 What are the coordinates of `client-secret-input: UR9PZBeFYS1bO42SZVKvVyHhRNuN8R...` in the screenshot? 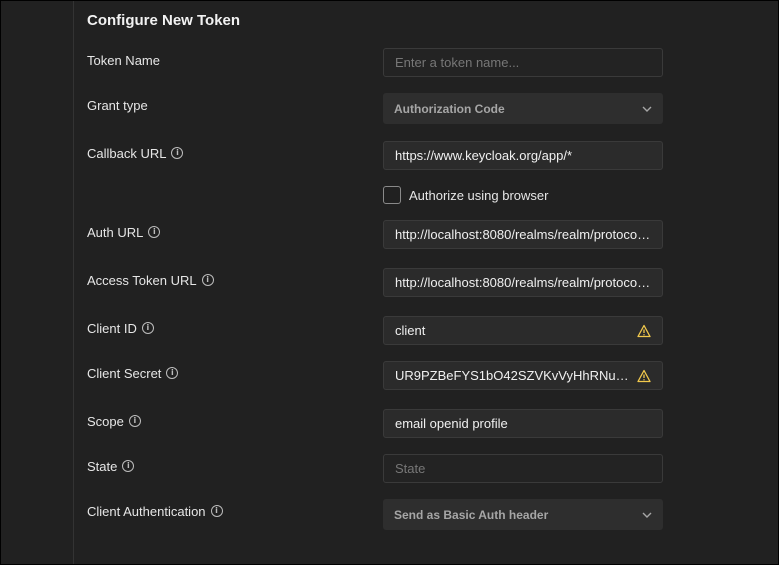 It's located at (523, 375).